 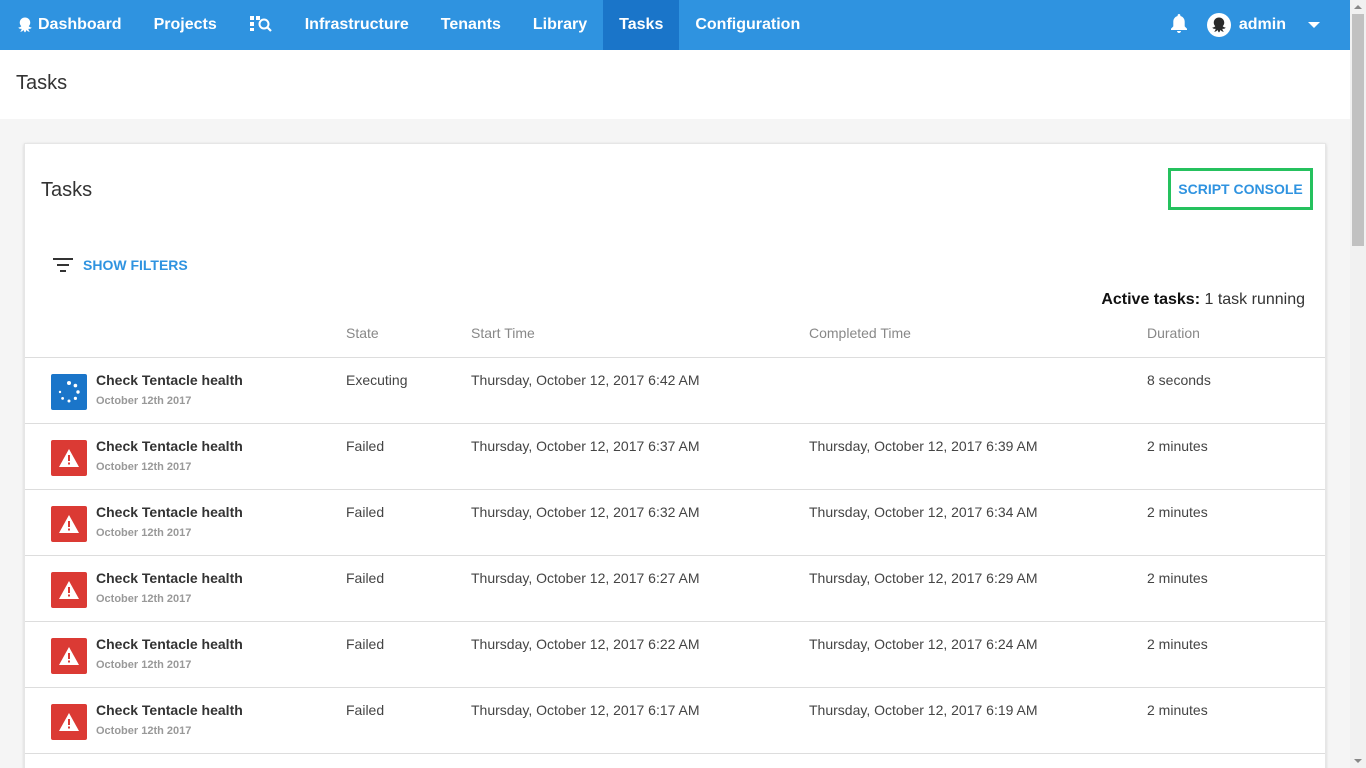 What do you see at coordinates (923, 710) in the screenshot?
I see `task-completed-time: Thursday, October 12, 2017 6:19 AM` at bounding box center [923, 710].